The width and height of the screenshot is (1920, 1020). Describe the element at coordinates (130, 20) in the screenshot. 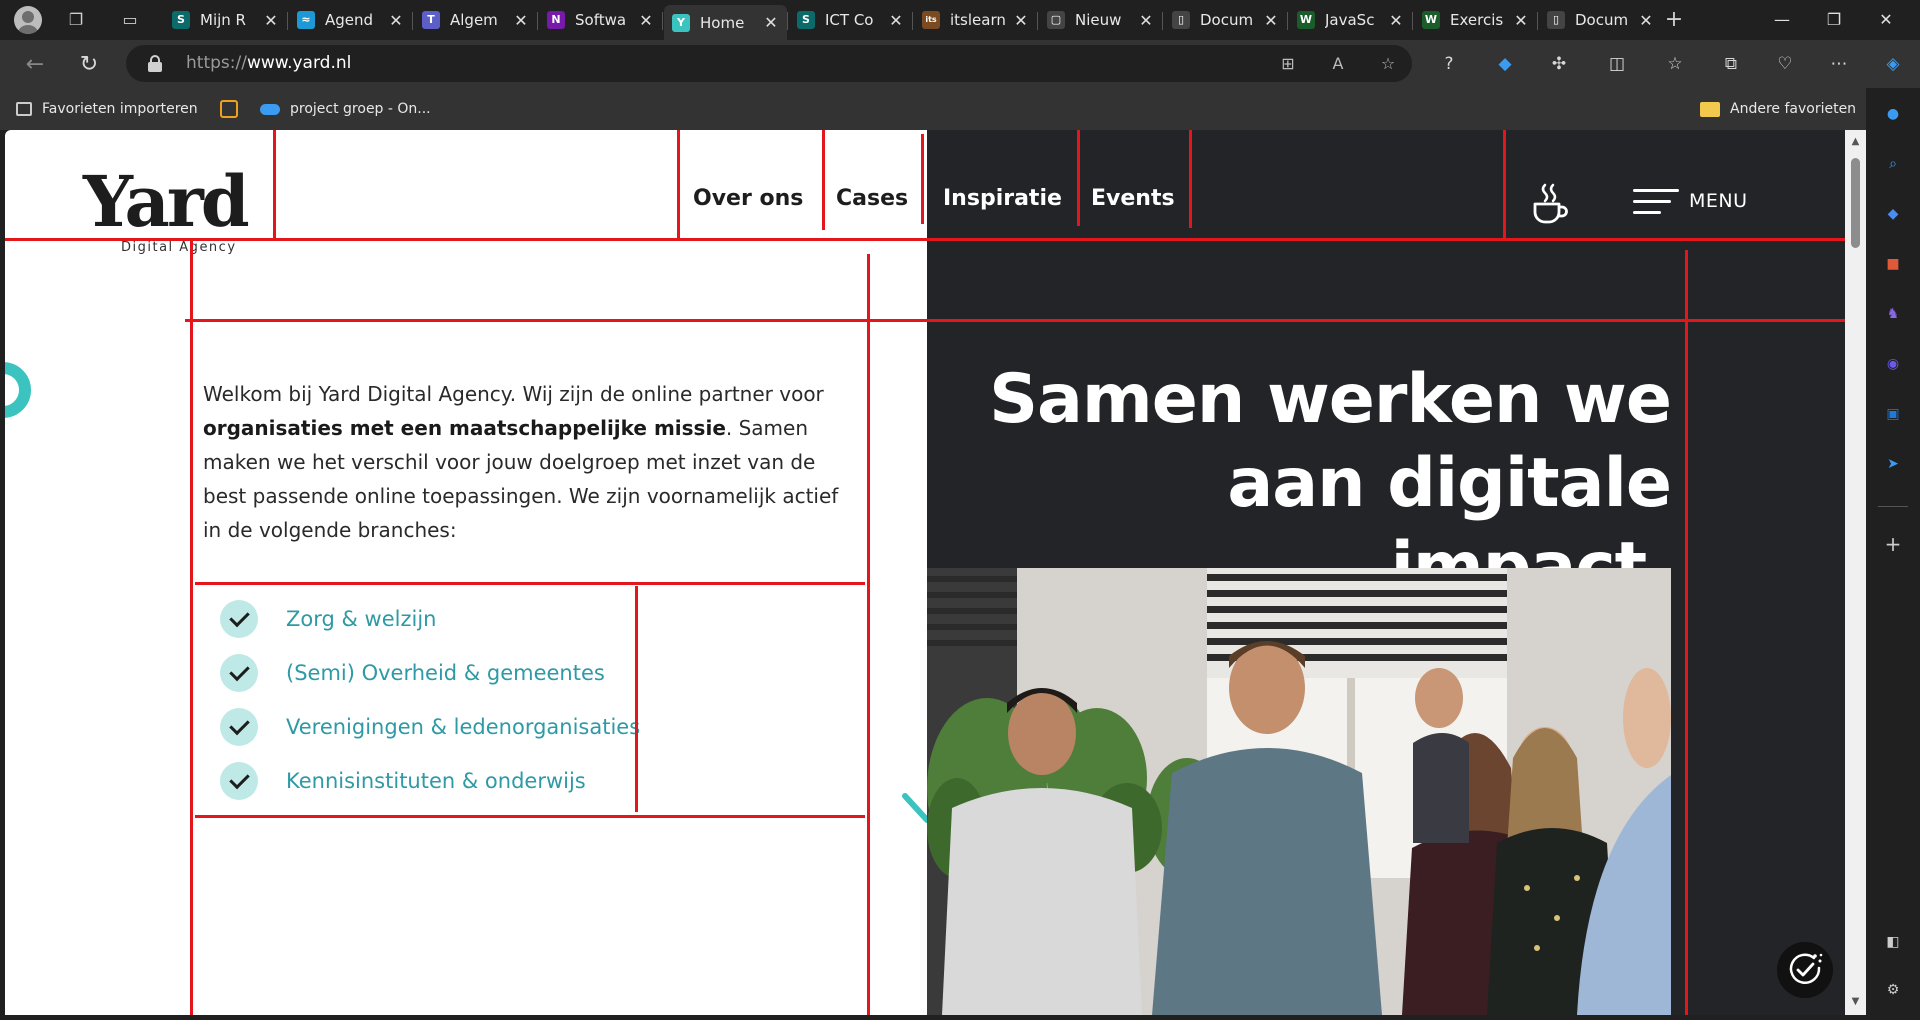

I see `tab-actions-icon: ▭` at that location.